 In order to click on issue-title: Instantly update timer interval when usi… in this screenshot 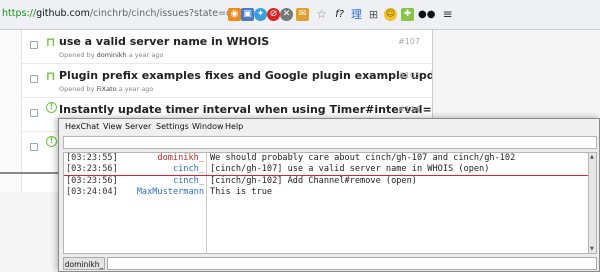, I will do `click(245, 109)`.